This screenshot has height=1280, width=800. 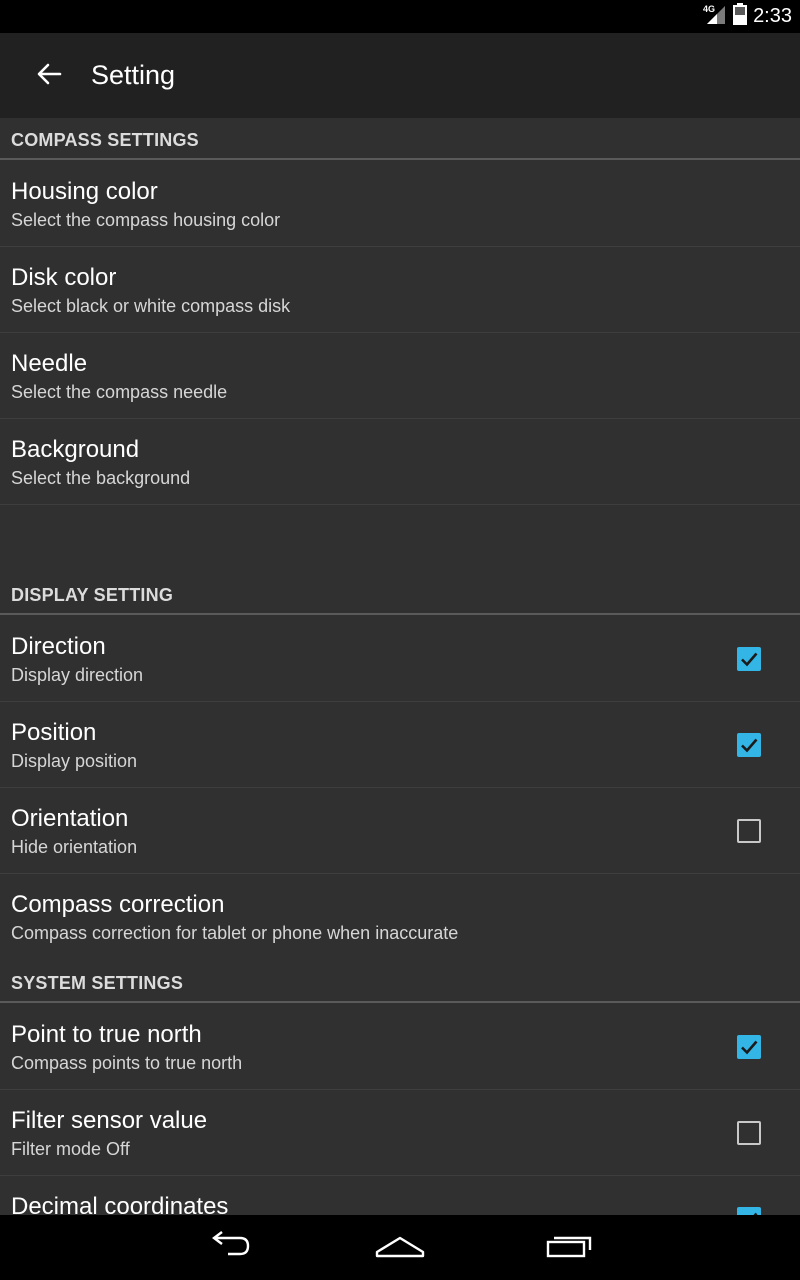 What do you see at coordinates (400, 831) in the screenshot?
I see `pref-orientation: Orientation Hide orientation` at bounding box center [400, 831].